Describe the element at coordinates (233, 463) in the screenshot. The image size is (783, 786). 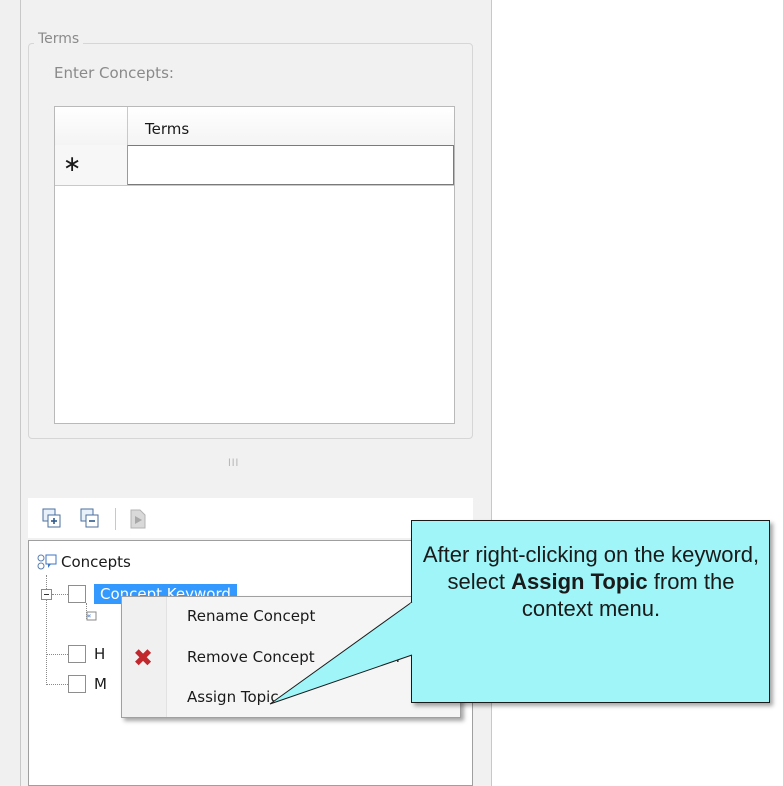
I see `splitter-grip: lll` at that location.